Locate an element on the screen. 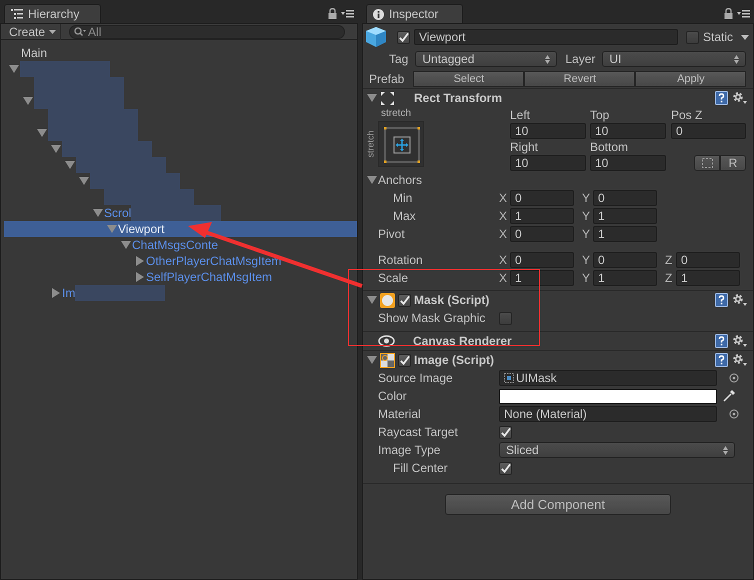 The image size is (754, 580). tab-label: Hierarchy is located at coordinates (54, 14).